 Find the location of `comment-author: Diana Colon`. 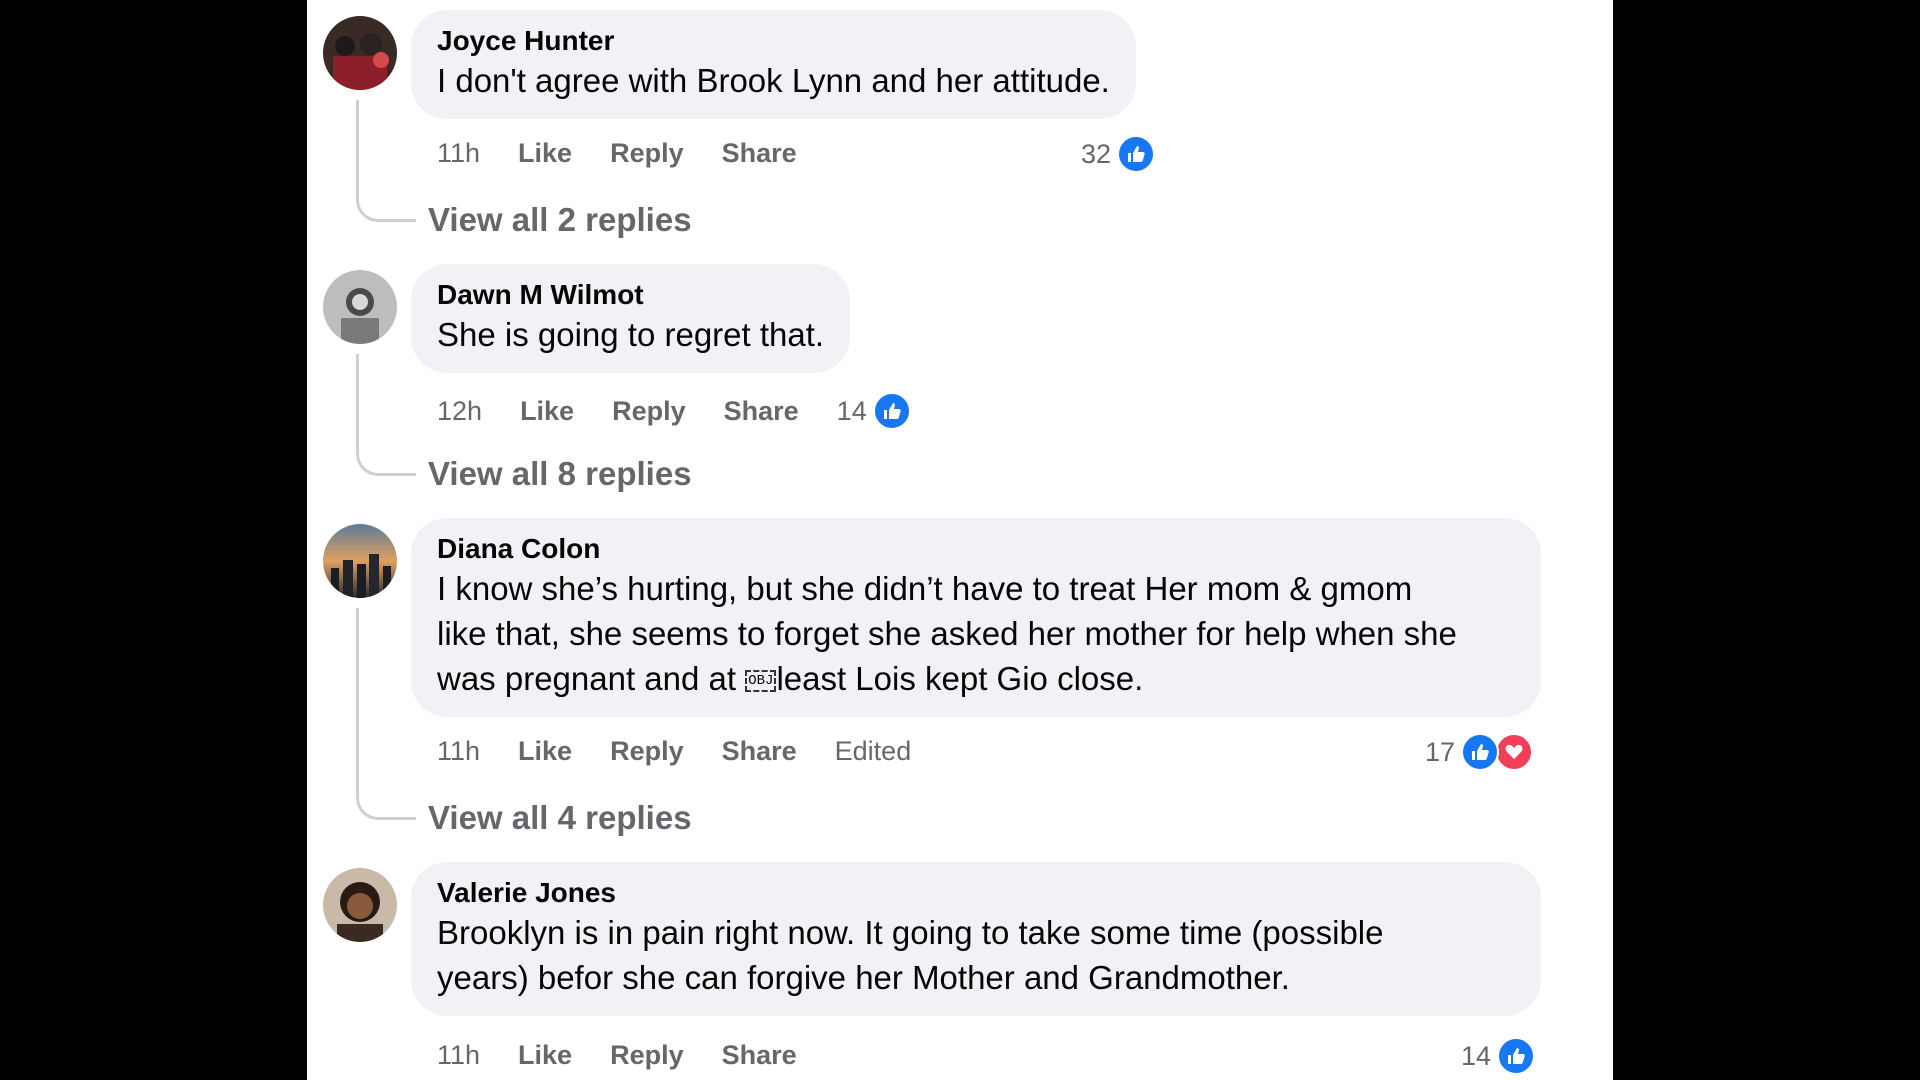

comment-author: Diana Colon is located at coordinates (976, 549).